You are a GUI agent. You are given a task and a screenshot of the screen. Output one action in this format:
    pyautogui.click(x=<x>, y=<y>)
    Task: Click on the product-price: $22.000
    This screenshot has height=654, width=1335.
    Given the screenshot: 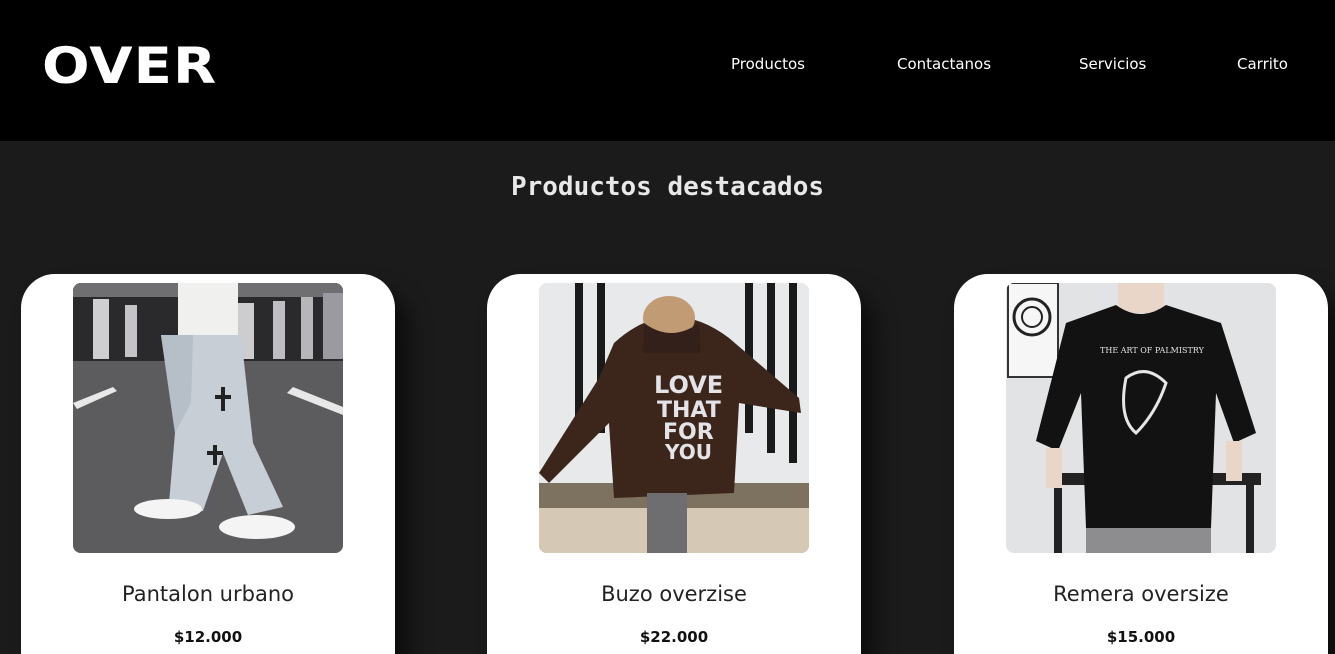 What is the action you would take?
    pyautogui.click(x=674, y=637)
    